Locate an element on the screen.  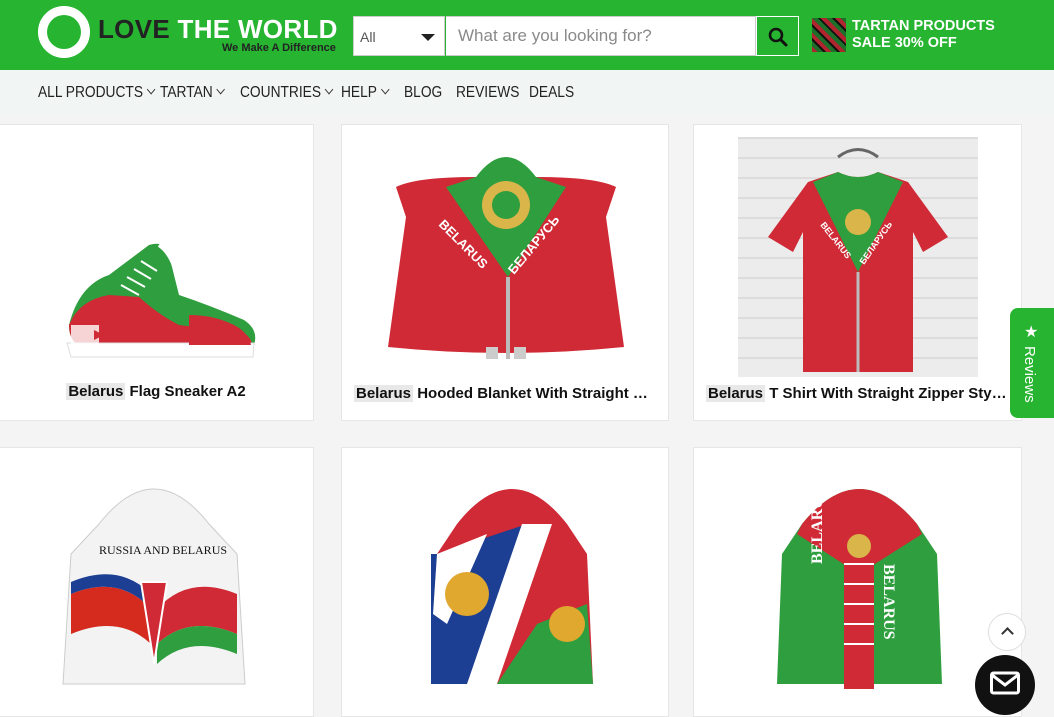
product-image-sneaker is located at coordinates (159, 295).